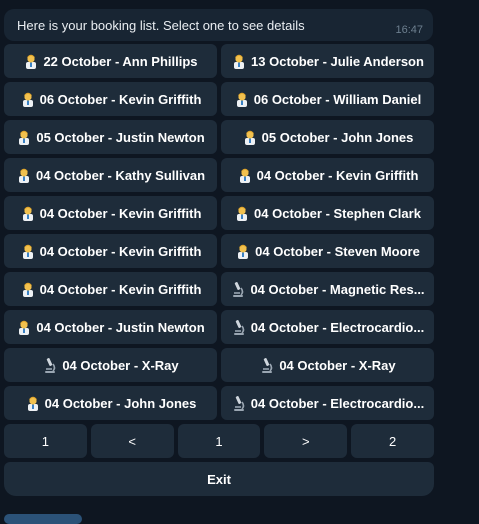 Image resolution: width=479 pixels, height=524 pixels. I want to click on booking-label: 05 October - Justin Newton, so click(120, 137).